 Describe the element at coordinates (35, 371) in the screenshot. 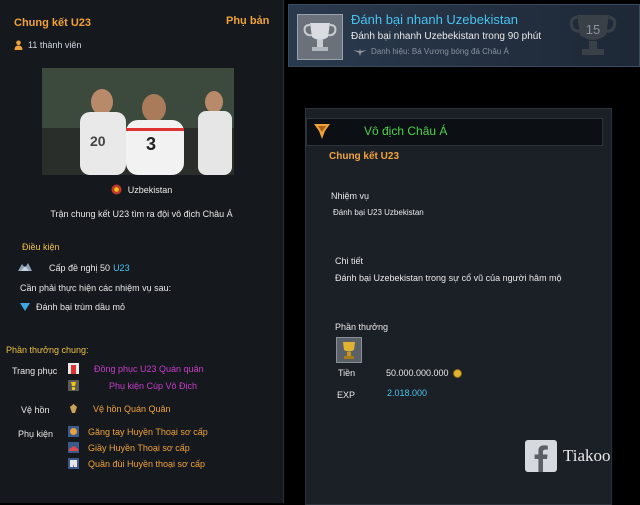

I see `reward-category-costume: Trang phục` at that location.